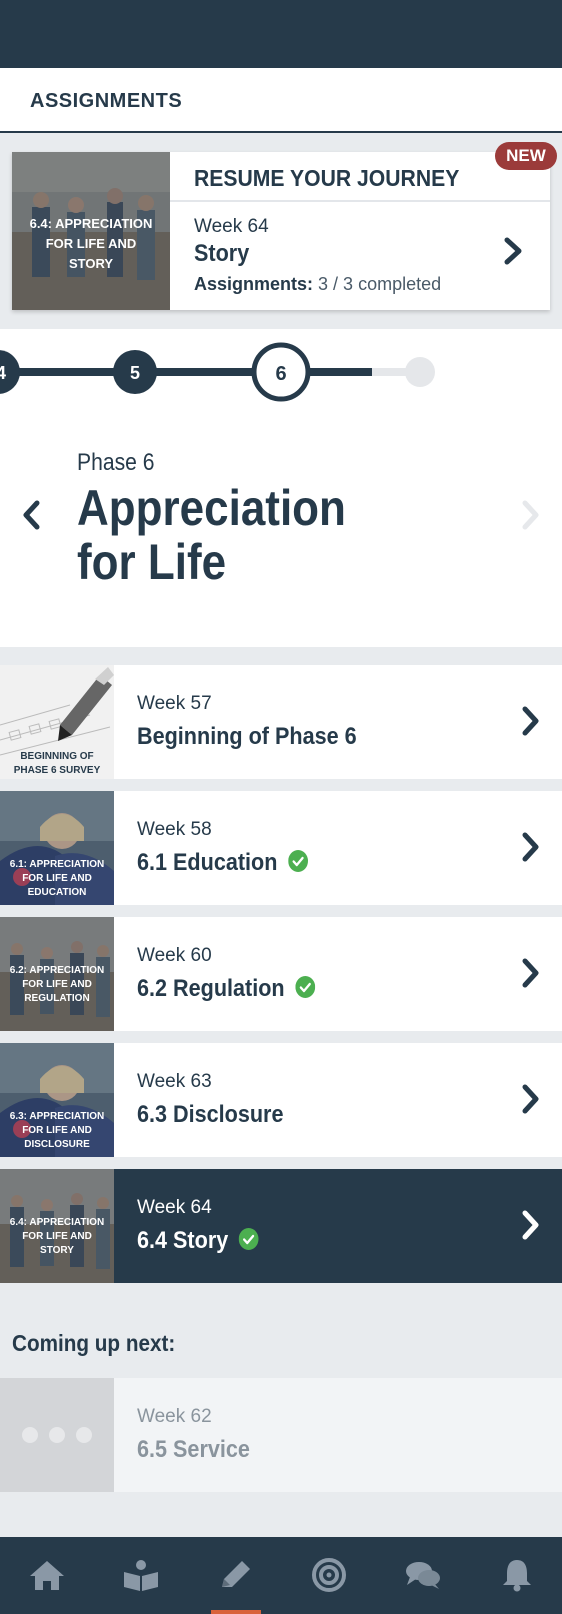 The width and height of the screenshot is (562, 1614). I want to click on tab-home, so click(47, 1575).